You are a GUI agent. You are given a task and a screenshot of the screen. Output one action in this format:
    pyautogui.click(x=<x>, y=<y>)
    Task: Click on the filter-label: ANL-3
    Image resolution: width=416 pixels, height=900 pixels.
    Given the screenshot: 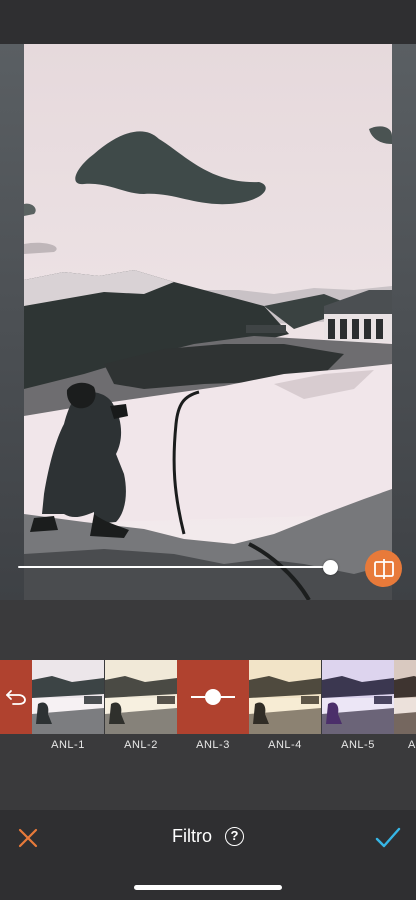 What is the action you would take?
    pyautogui.click(x=213, y=745)
    